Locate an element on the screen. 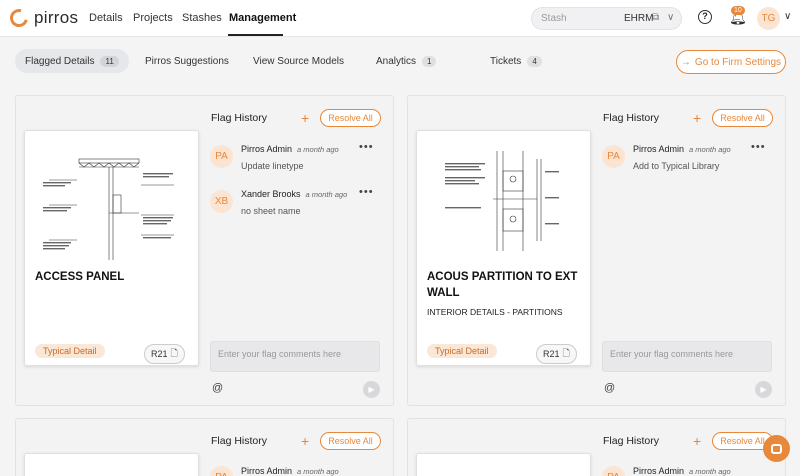 The image size is (800, 476). notification-count-badge: 10 is located at coordinates (738, 10).